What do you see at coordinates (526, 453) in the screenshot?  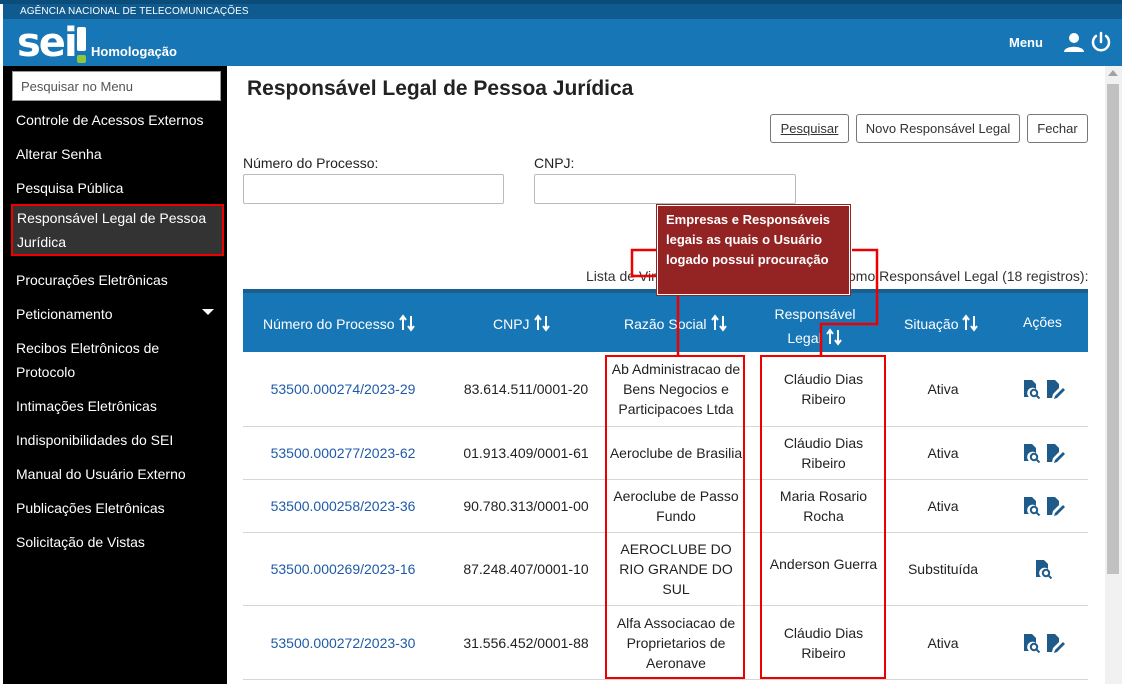 I see `cnpj-cell: 01.913.409/0001-61` at bounding box center [526, 453].